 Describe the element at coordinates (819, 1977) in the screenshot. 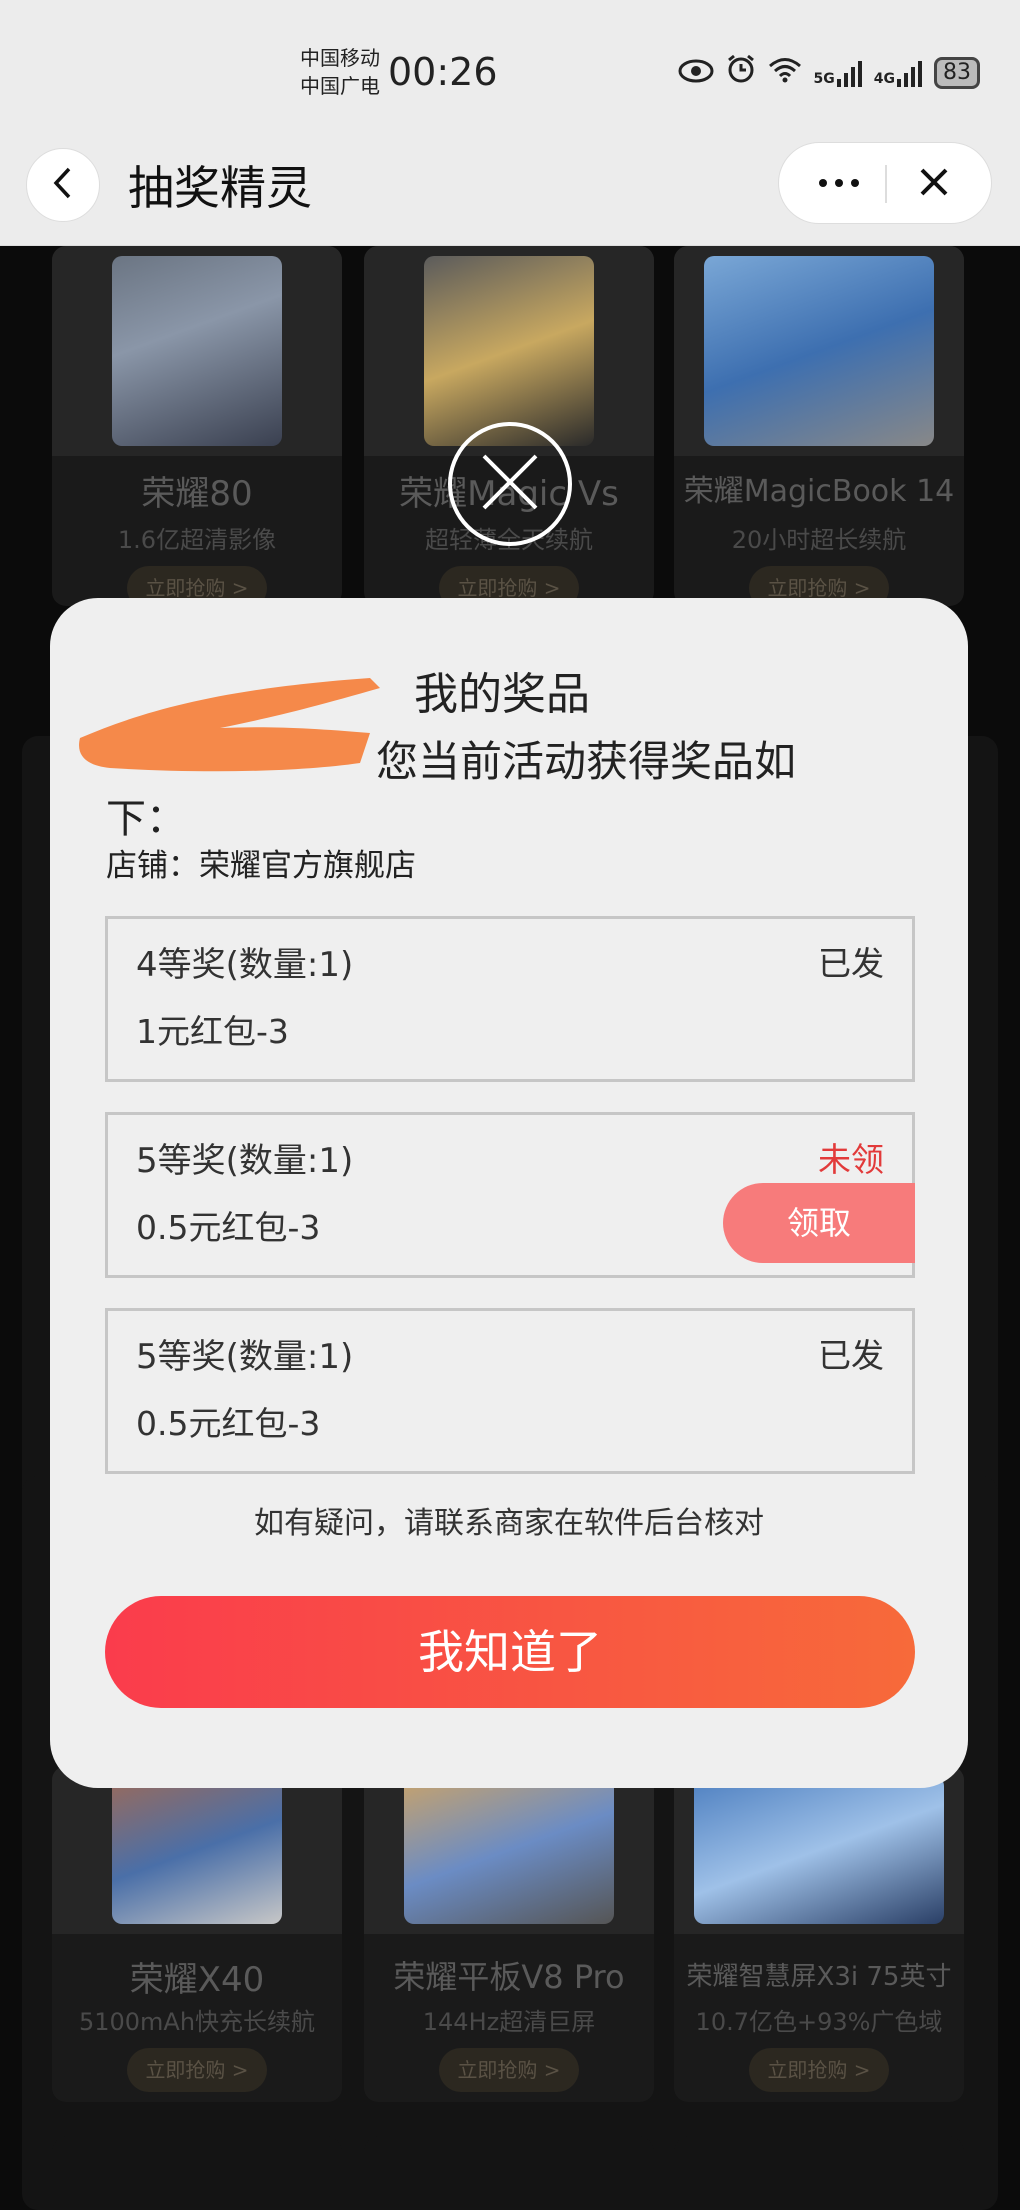

I see `product-name: 荣耀智慧屏X3i 75英寸` at that location.